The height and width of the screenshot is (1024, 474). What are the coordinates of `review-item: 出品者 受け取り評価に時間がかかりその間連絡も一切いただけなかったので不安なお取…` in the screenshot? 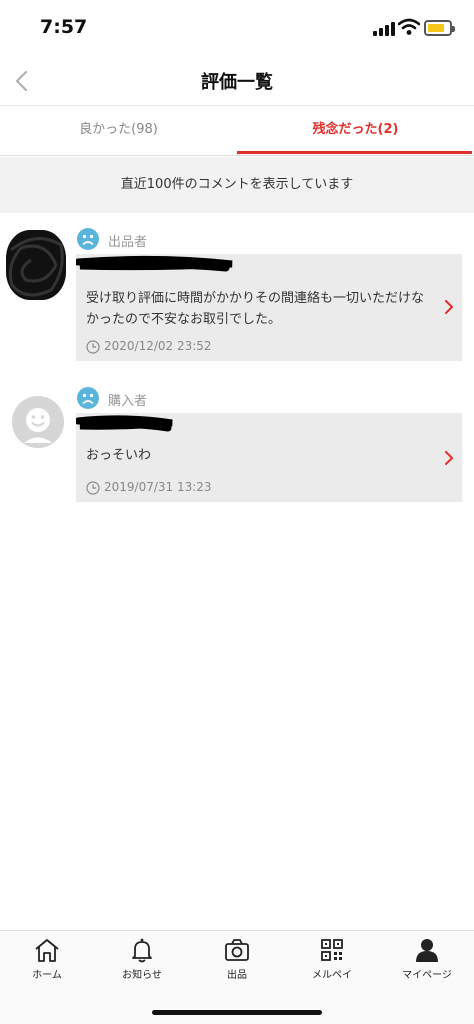 It's located at (237, 293).